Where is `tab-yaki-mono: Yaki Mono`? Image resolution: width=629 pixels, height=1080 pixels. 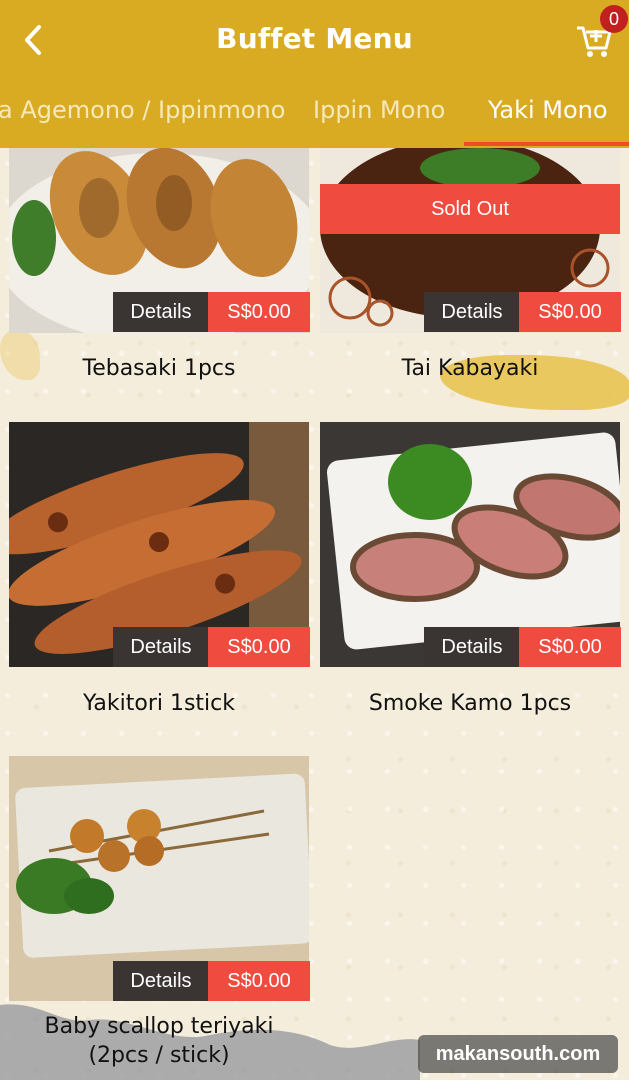 tab-yaki-mono: Yaki Mono is located at coordinates (548, 114).